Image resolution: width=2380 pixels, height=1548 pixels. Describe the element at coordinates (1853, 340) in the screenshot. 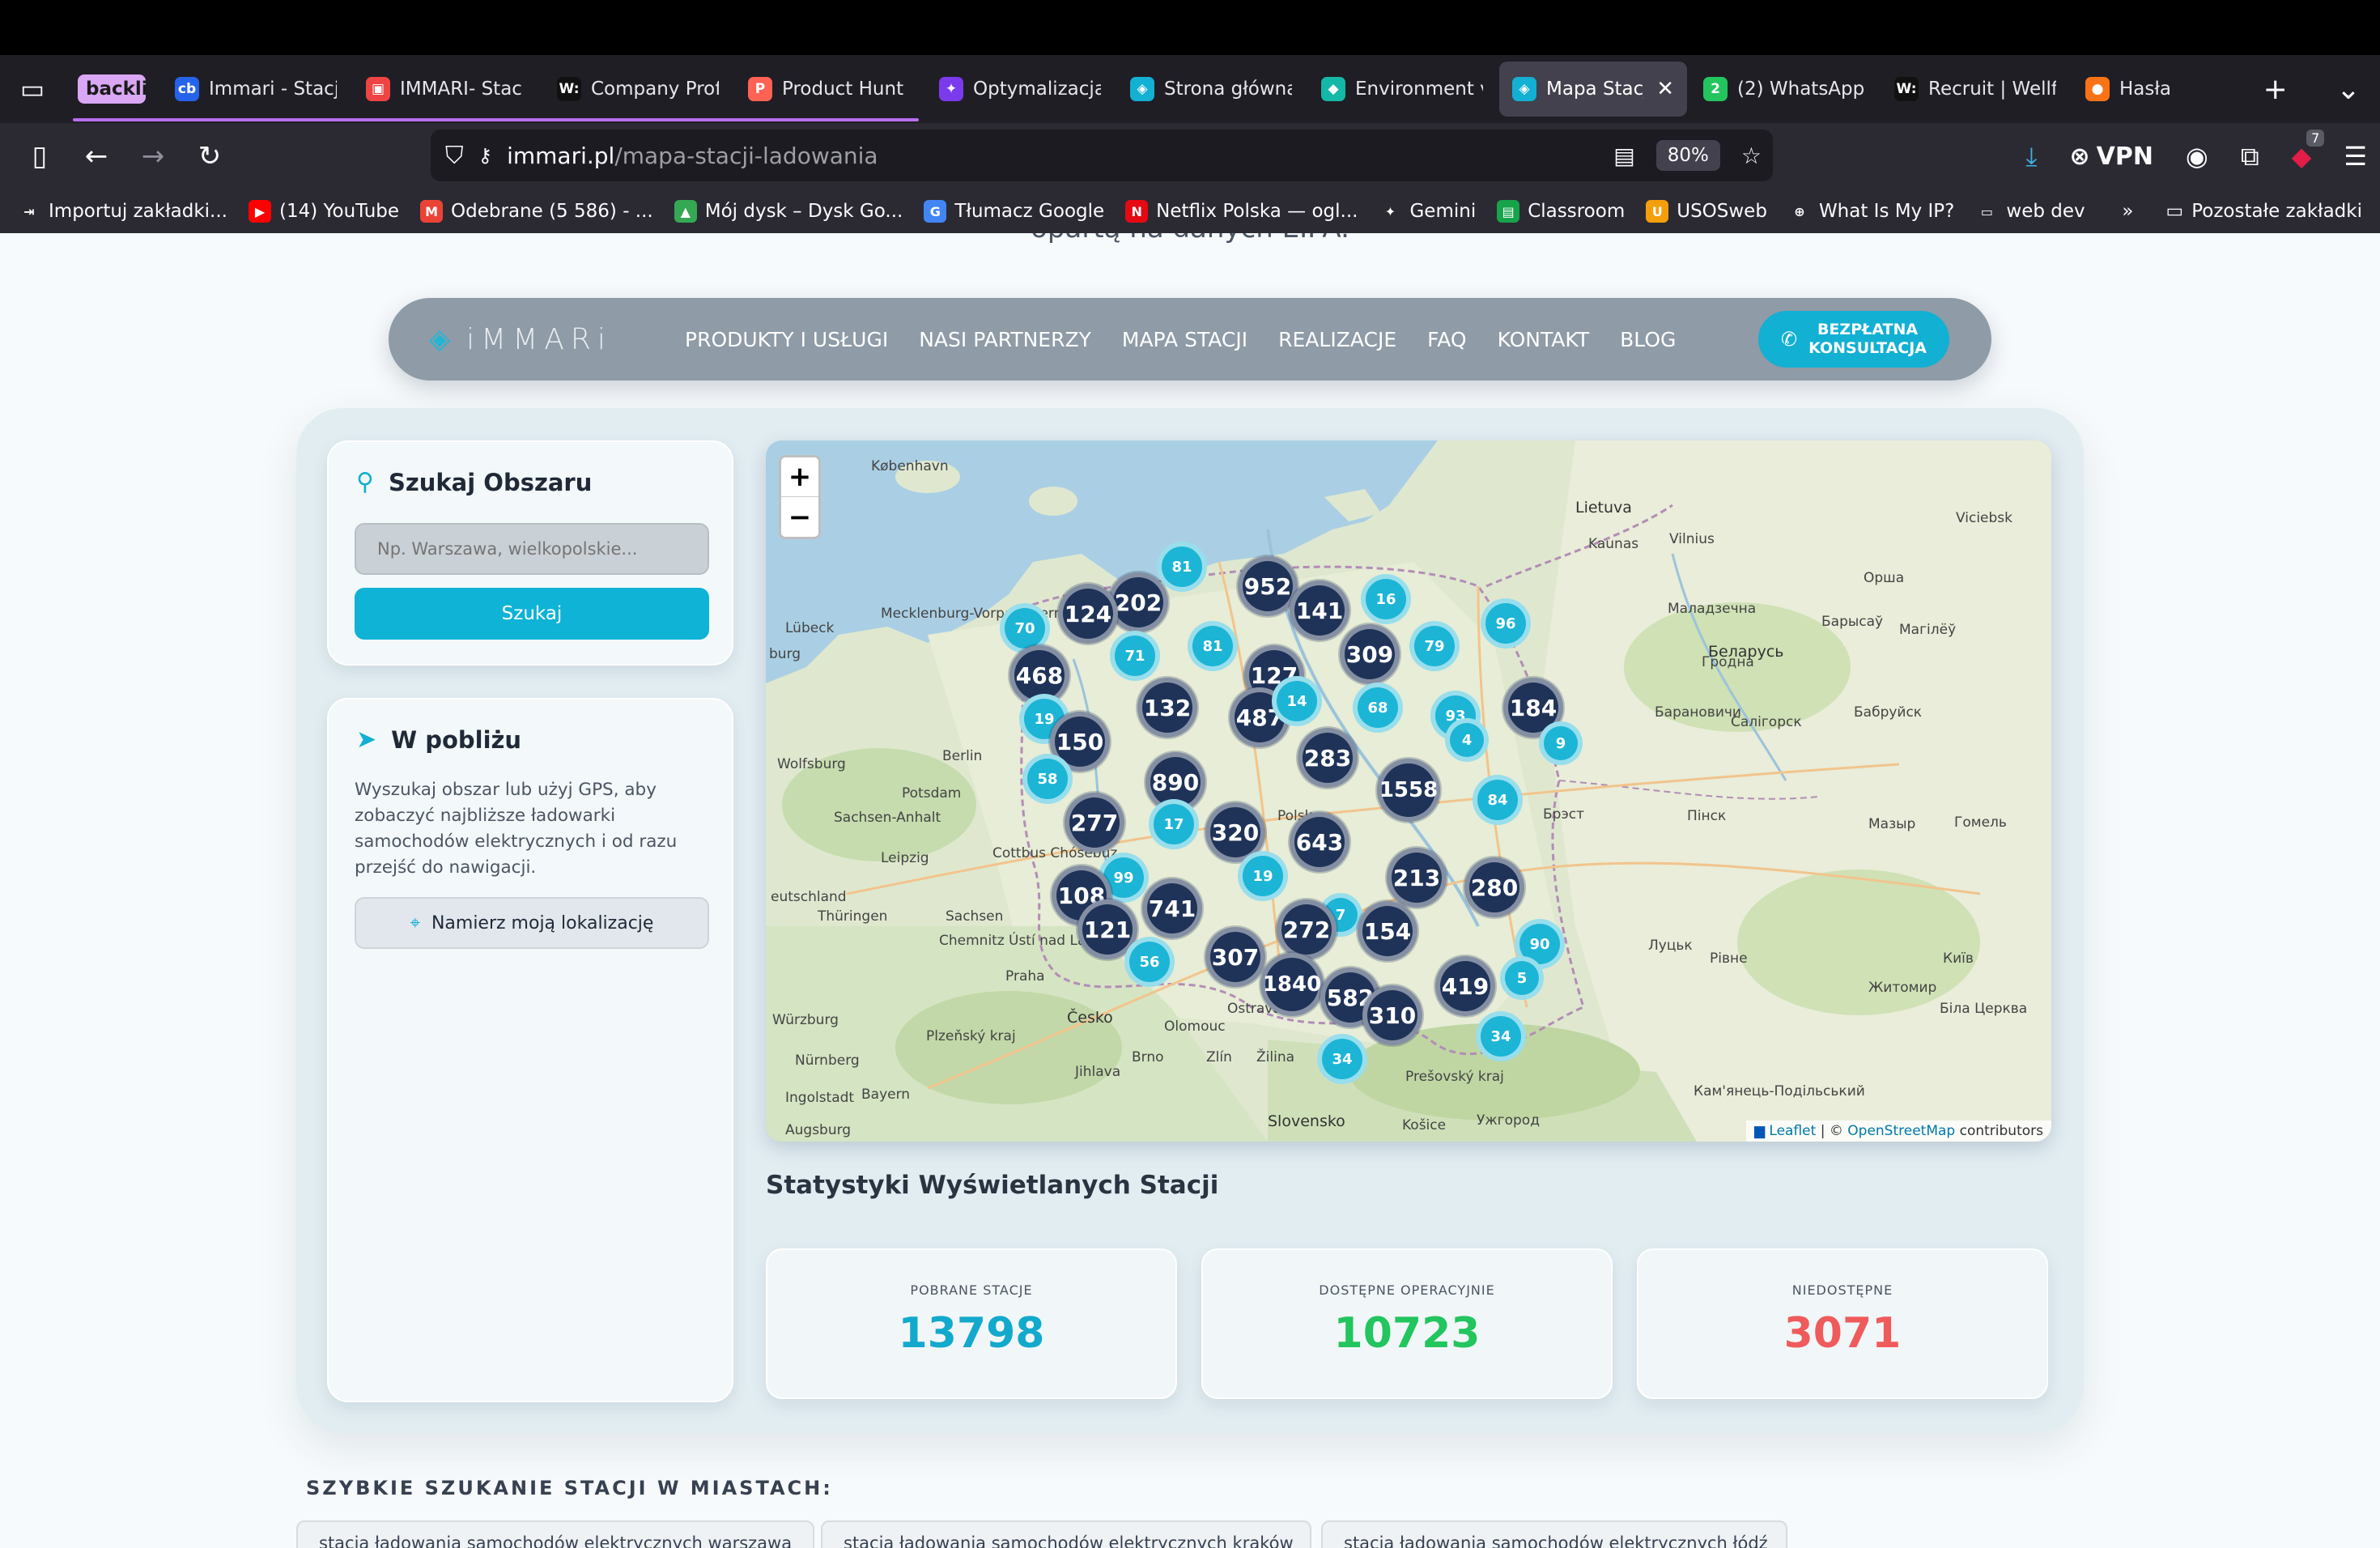

I see `free-consultation-button: ✆ BEZPŁATNA KONSULTACJA` at that location.